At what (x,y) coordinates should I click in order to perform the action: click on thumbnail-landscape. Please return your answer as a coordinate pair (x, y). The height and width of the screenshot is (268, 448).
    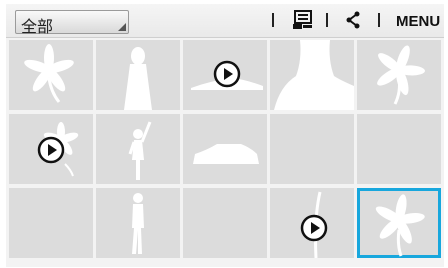
    Looking at the image, I should click on (225, 75).